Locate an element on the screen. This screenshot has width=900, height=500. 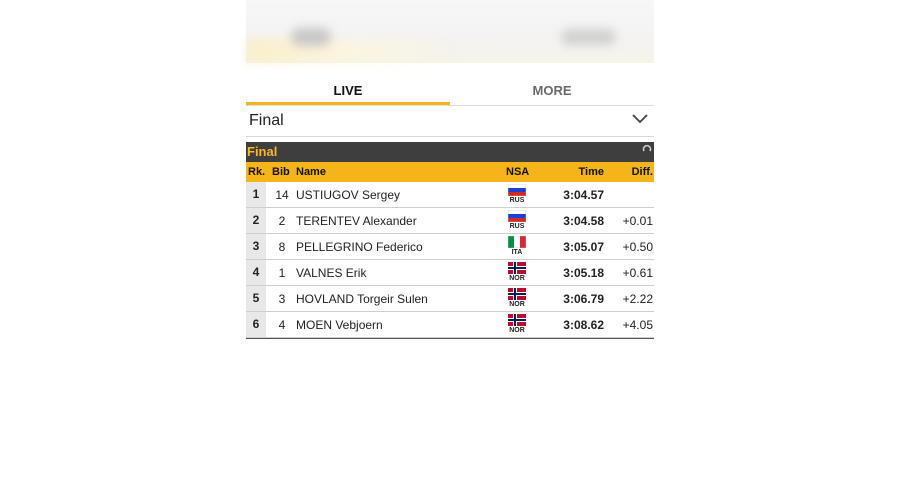
athlete-name: TERENTEV Alexander is located at coordinates (356, 221).